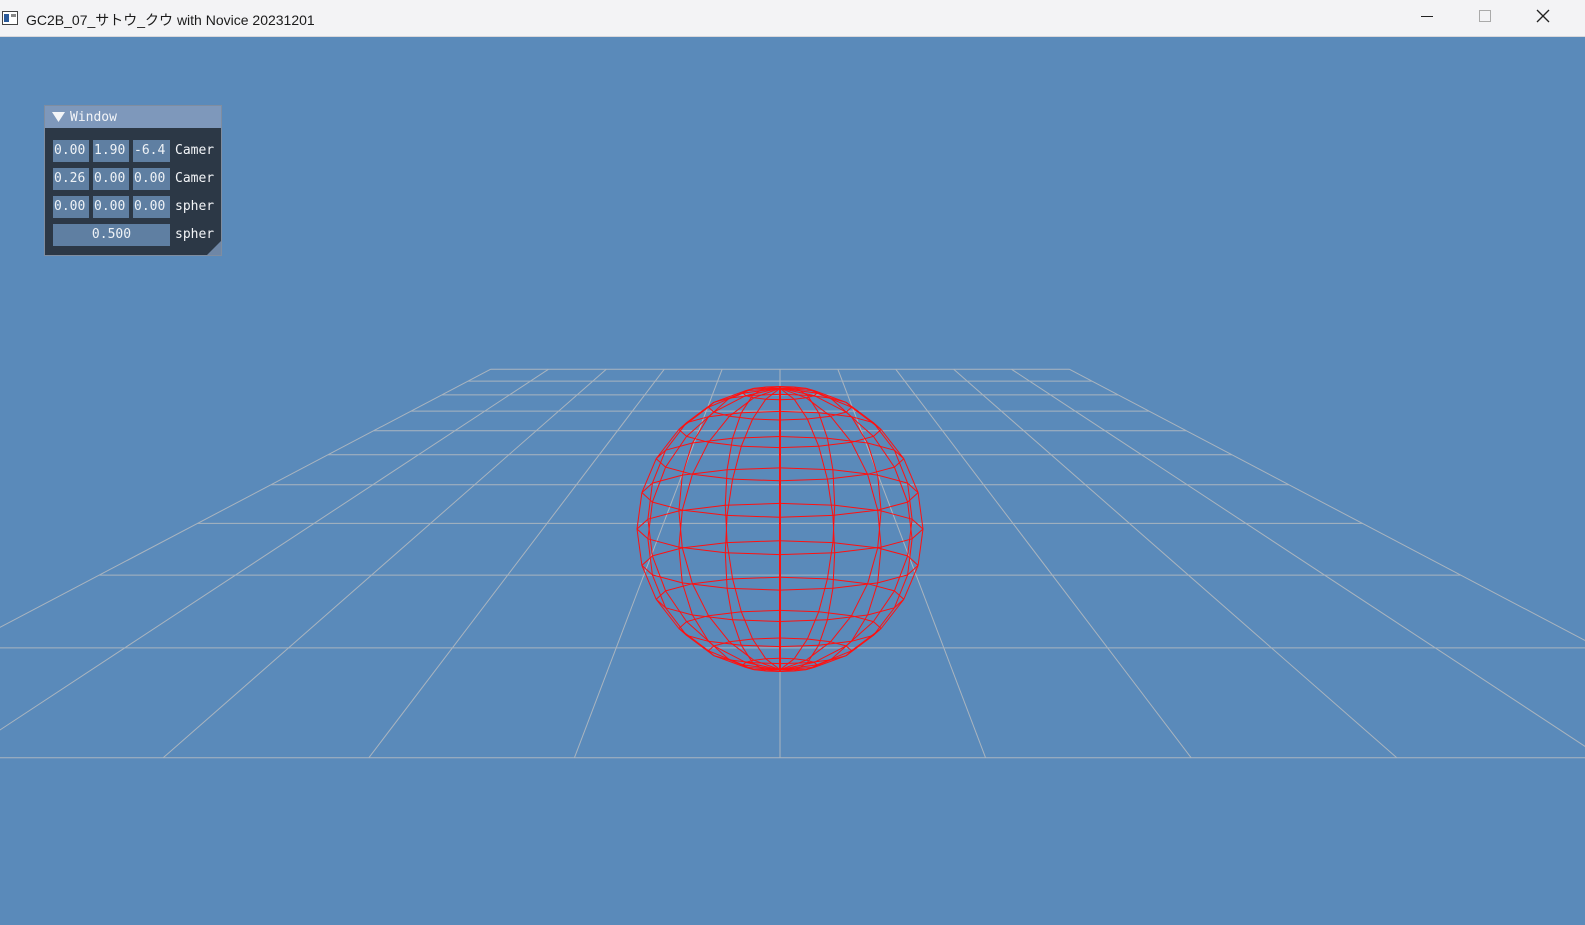 Image resolution: width=1585 pixels, height=925 pixels. What do you see at coordinates (133, 117) in the screenshot?
I see `imgui-title-bar: Window` at bounding box center [133, 117].